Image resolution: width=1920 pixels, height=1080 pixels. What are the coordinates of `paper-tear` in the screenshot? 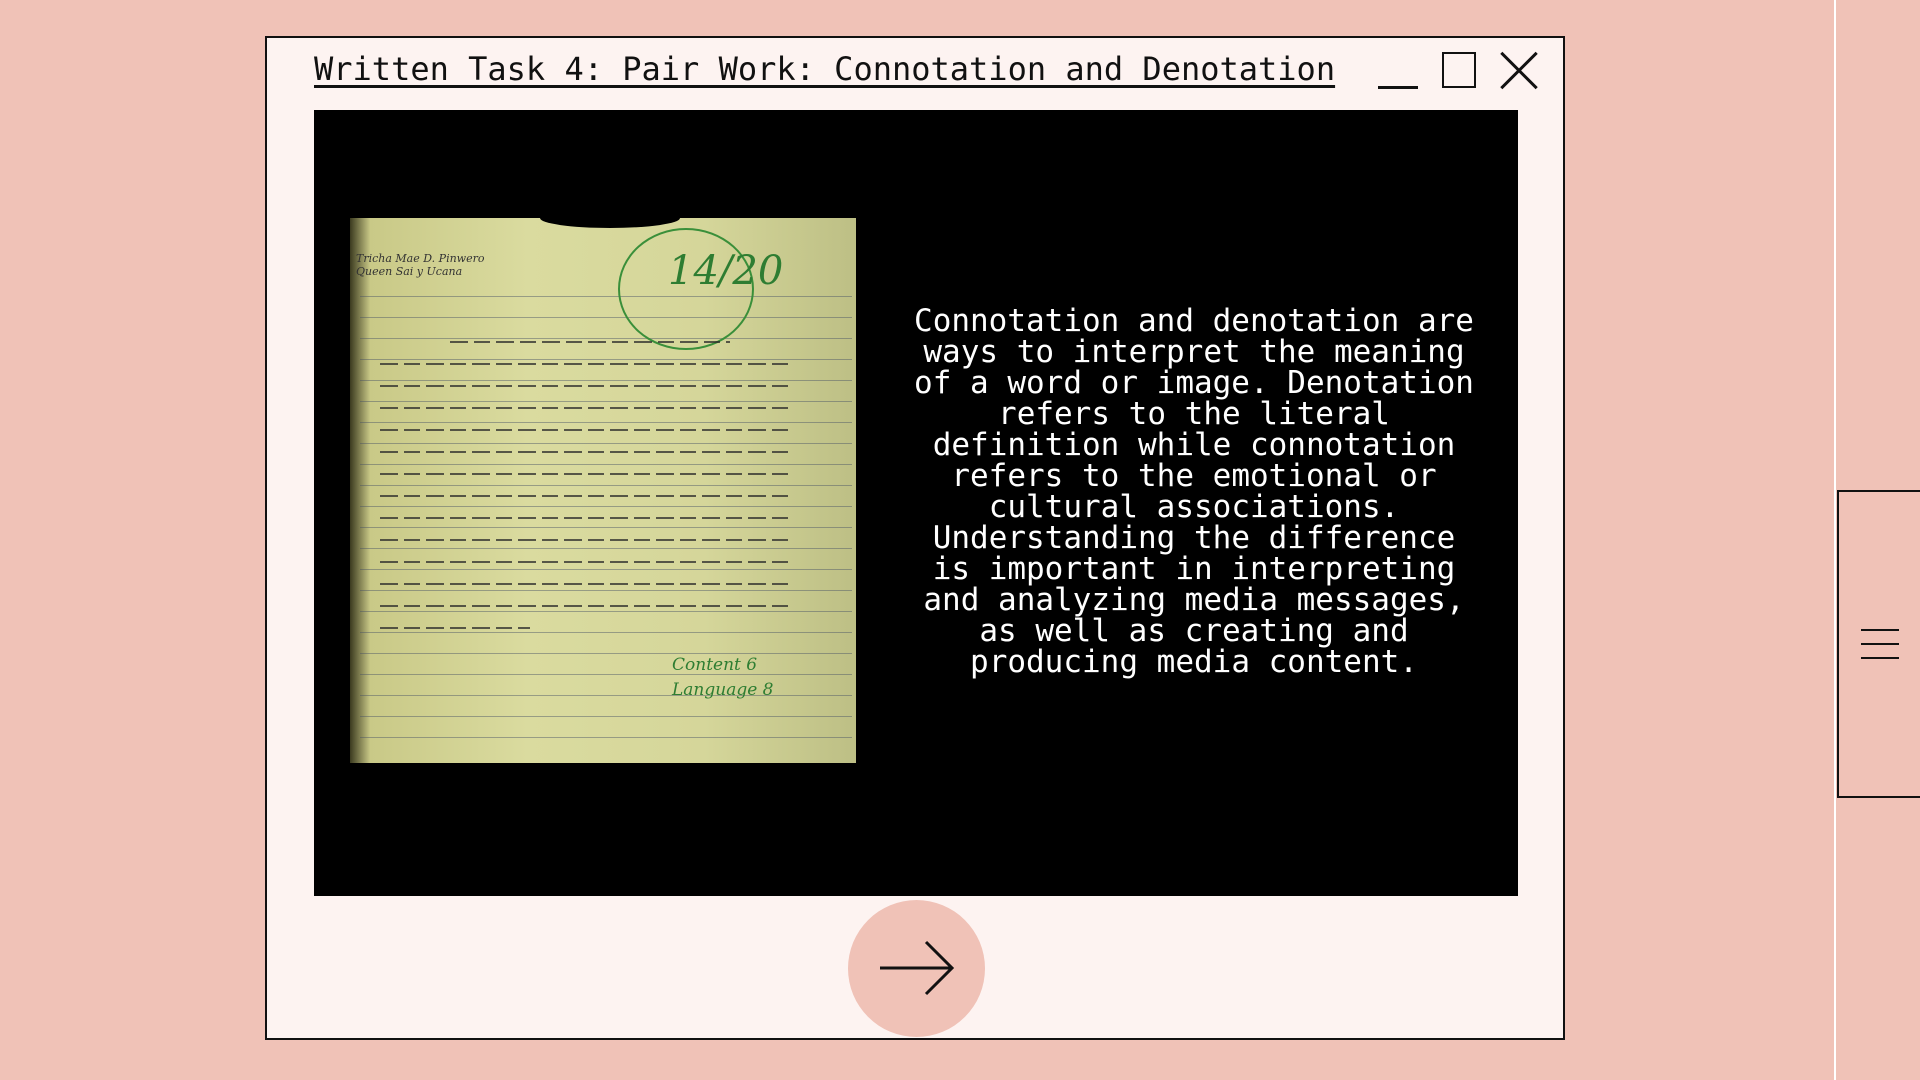 It's located at (610, 223).